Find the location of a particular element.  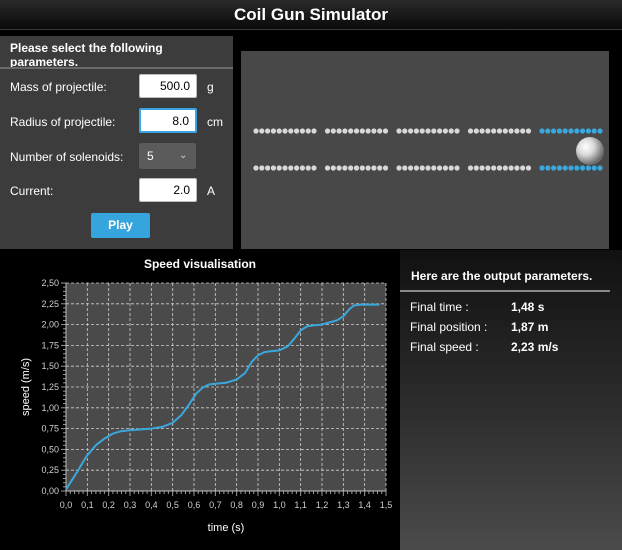

parameters-divider is located at coordinates (116, 68).